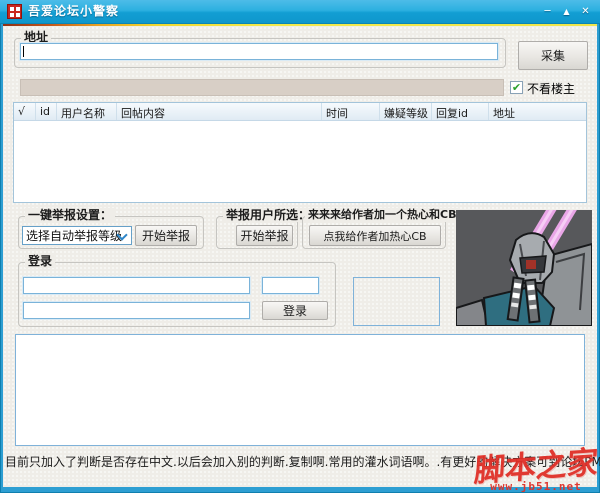  I want to click on address-group-label: 地址, so click(36, 37).